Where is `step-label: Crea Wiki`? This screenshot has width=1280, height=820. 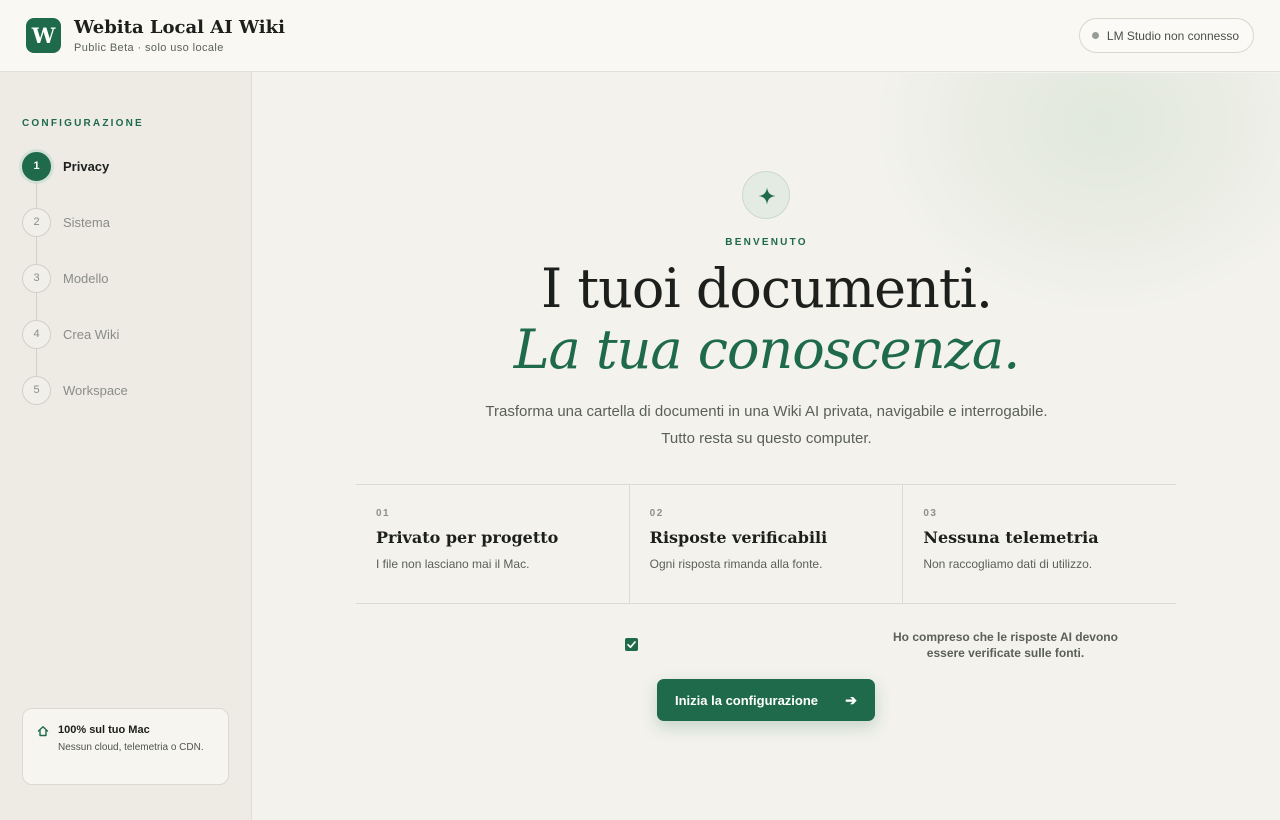 step-label: Crea Wiki is located at coordinates (91, 334).